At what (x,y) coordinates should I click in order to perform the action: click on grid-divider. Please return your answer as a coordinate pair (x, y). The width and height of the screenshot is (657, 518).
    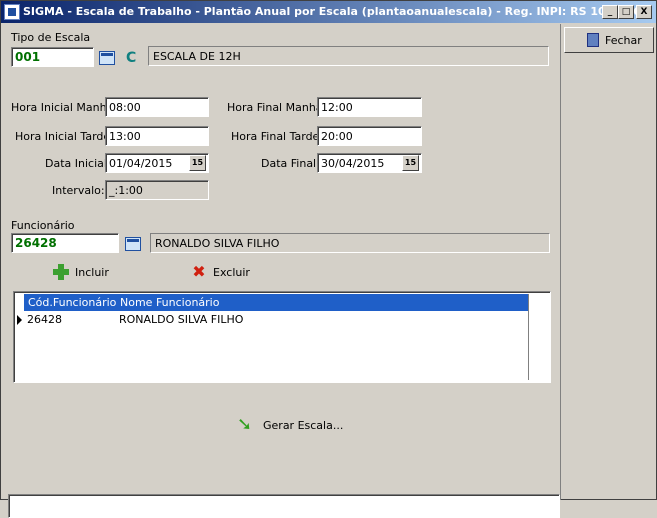
    Looking at the image, I should click on (528, 337).